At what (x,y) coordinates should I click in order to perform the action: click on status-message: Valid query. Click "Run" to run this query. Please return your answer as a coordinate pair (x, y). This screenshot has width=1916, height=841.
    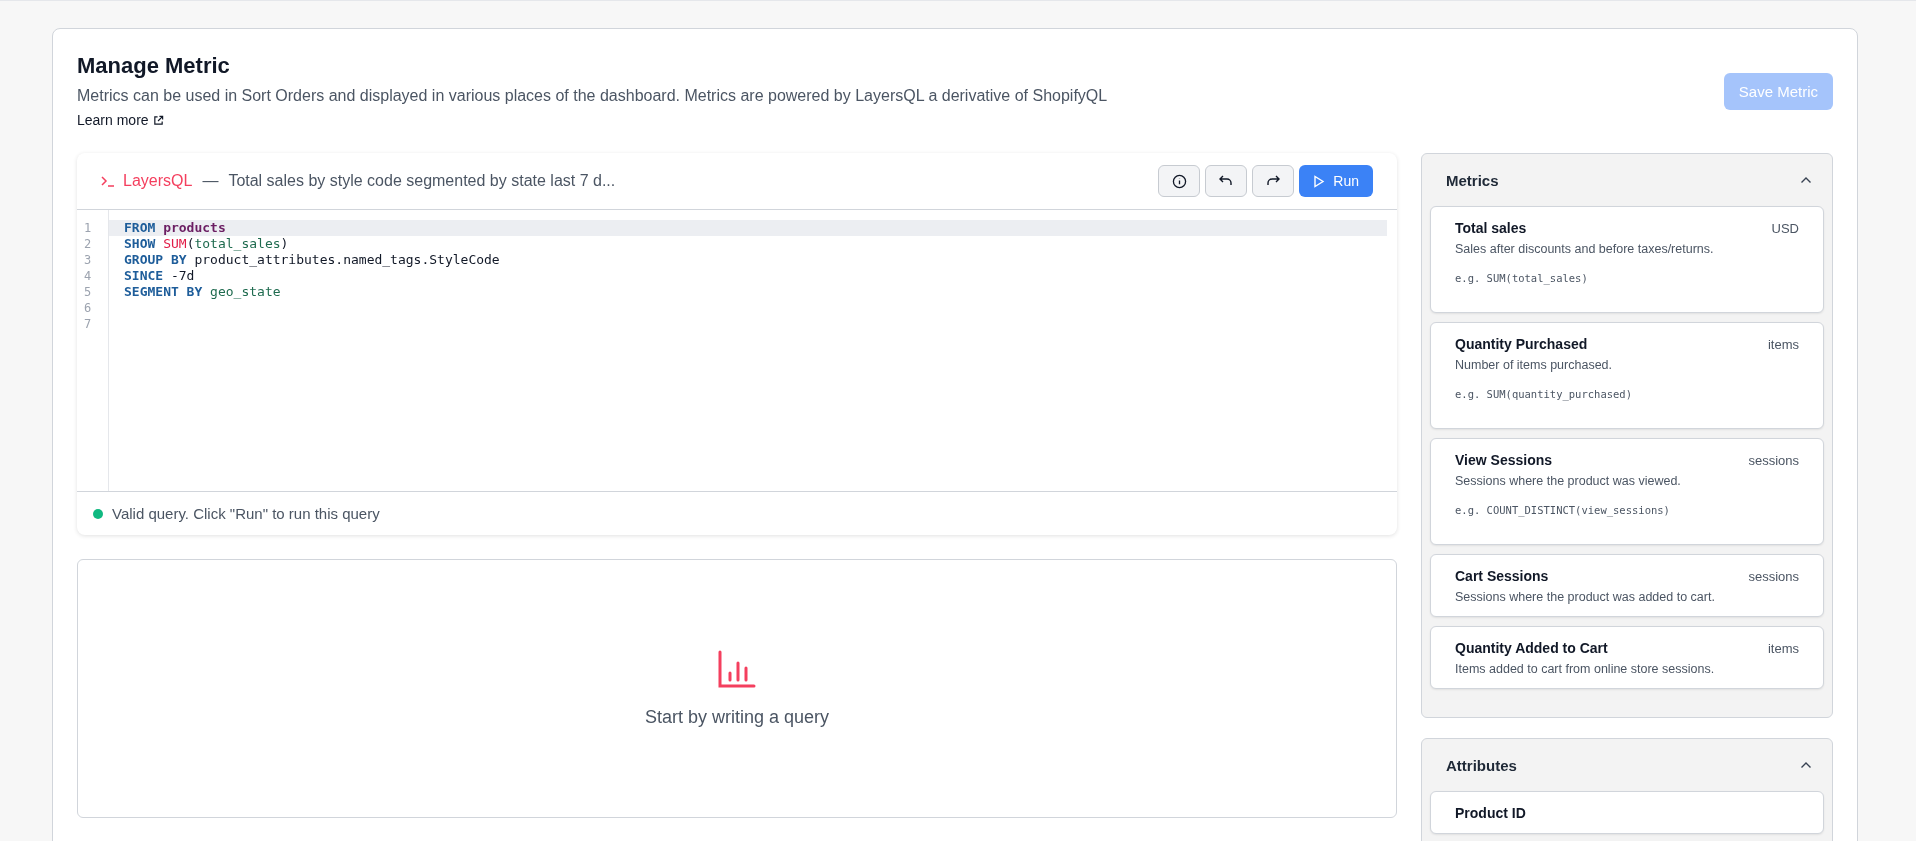
    Looking at the image, I should click on (246, 513).